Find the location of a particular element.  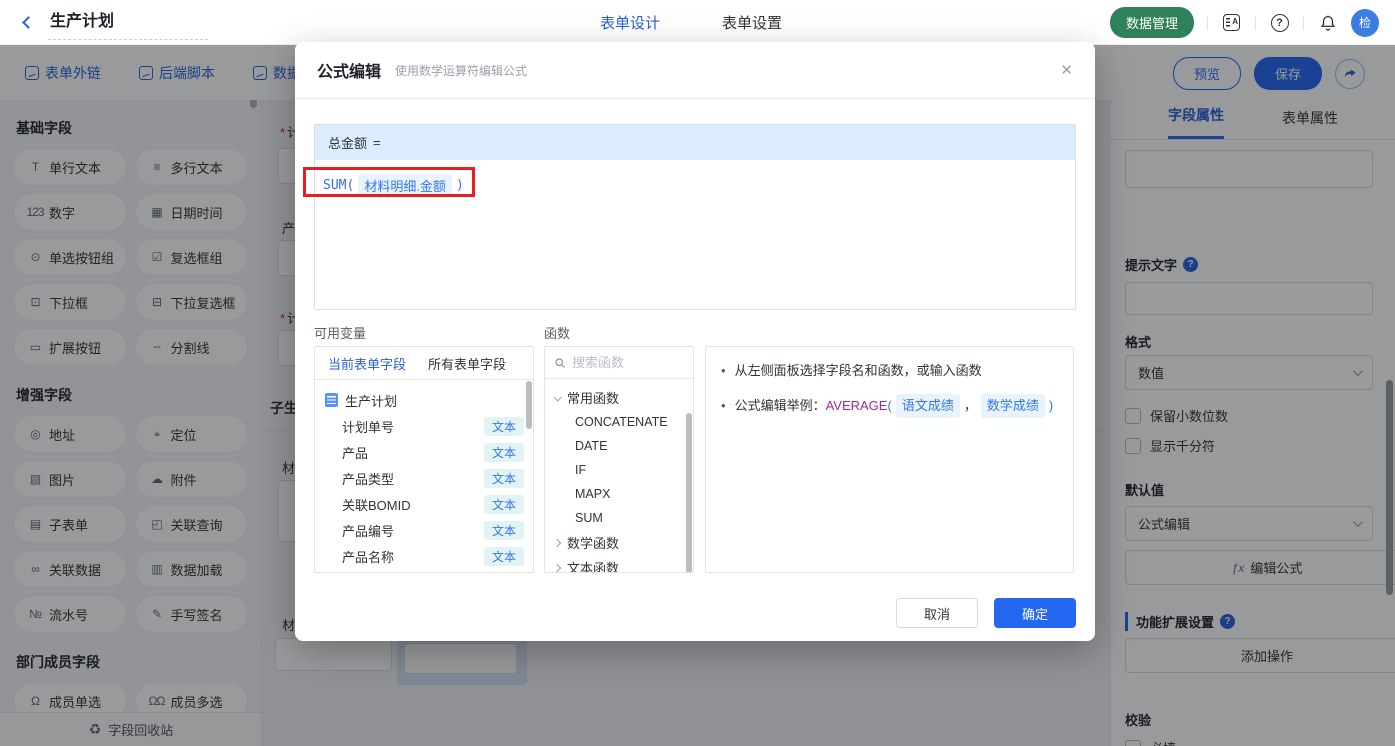

function-item: SUM is located at coordinates (619, 518).